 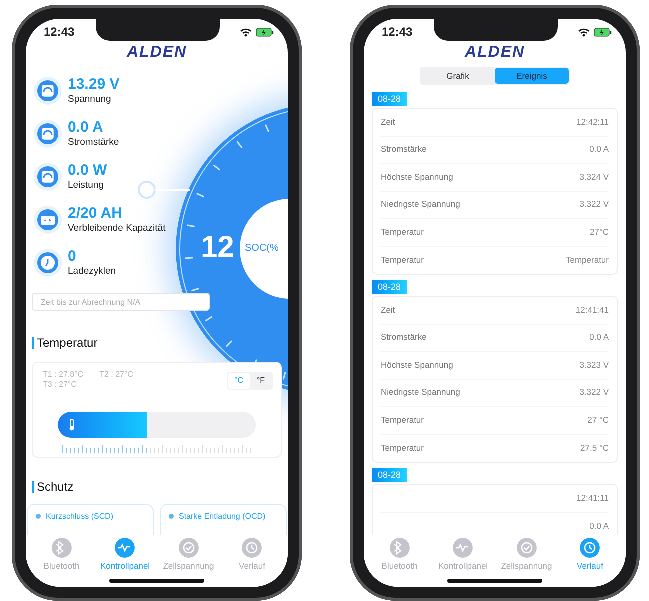 I want to click on protection-label: Kurzschluss (SCD), so click(x=80, y=517).